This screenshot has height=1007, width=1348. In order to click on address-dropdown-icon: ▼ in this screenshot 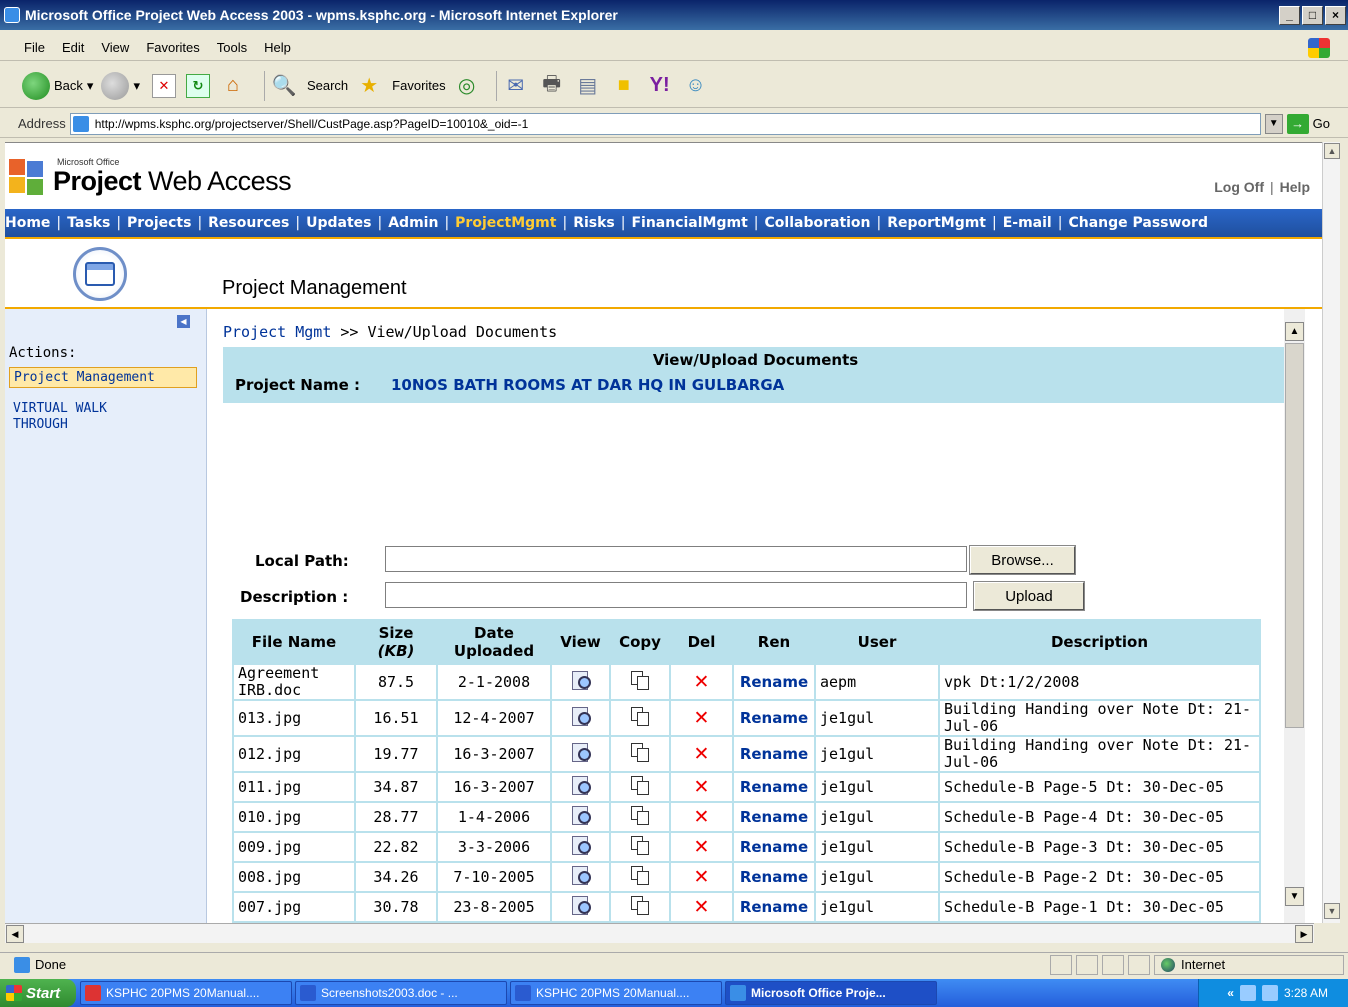, I will do `click(1273, 123)`.